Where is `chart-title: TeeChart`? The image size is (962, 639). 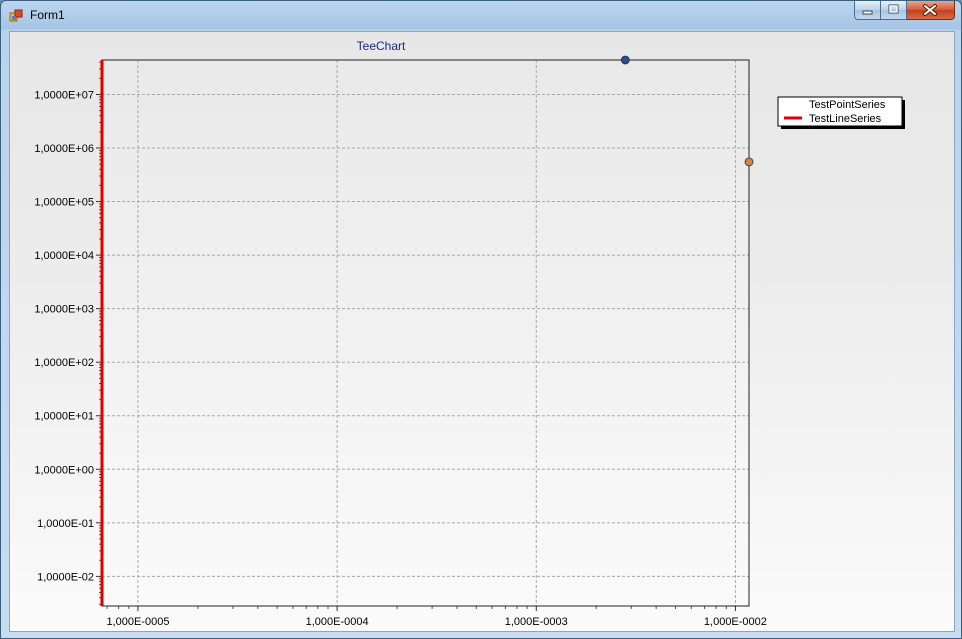
chart-title: TeeChart is located at coordinates (381, 46).